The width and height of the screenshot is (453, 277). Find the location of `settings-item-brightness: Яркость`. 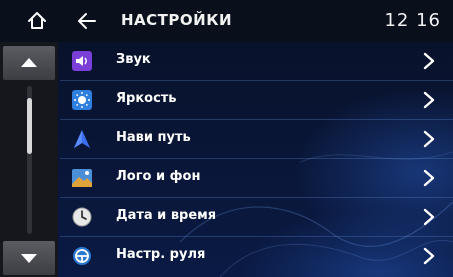

settings-item-brightness: Яркость is located at coordinates (256, 100).